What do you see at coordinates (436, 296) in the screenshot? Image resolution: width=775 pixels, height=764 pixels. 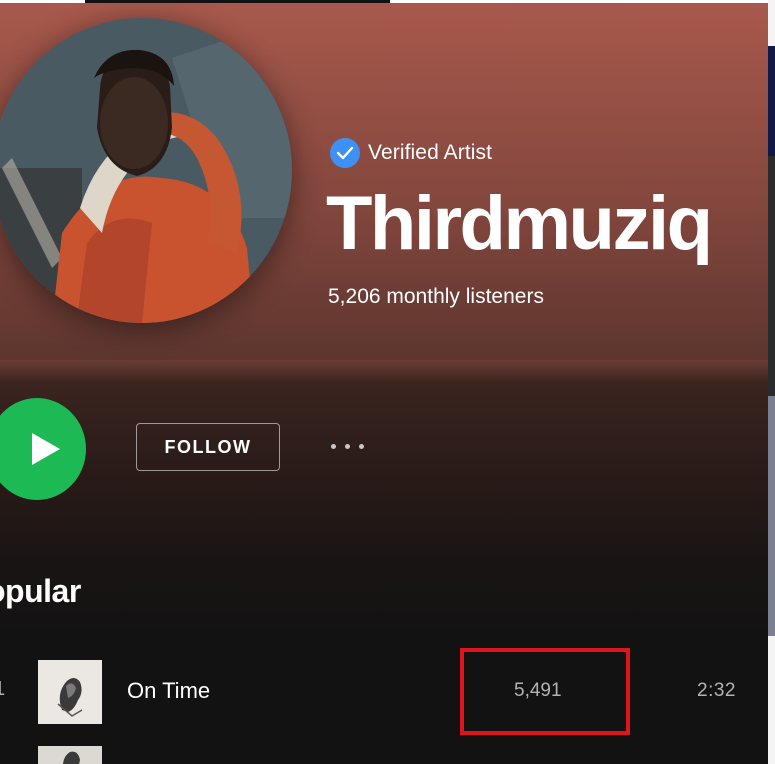 I see `monthly-listeners: 5,206 monthly listeners` at bounding box center [436, 296].